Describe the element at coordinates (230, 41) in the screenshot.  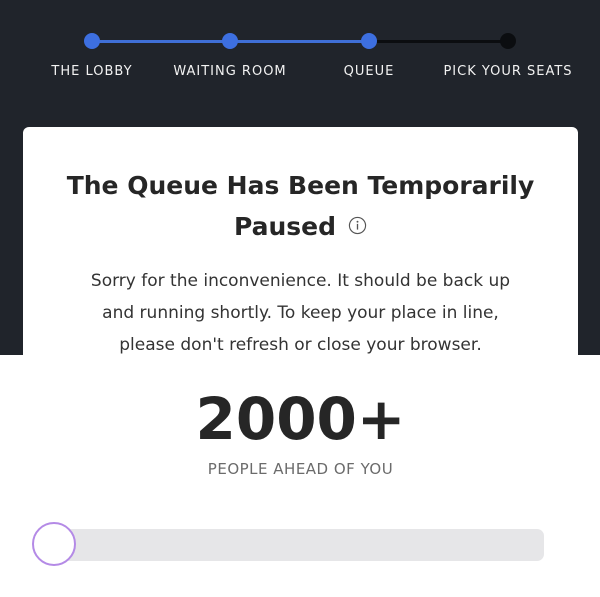
I see `step-dot-waiting-room` at that location.